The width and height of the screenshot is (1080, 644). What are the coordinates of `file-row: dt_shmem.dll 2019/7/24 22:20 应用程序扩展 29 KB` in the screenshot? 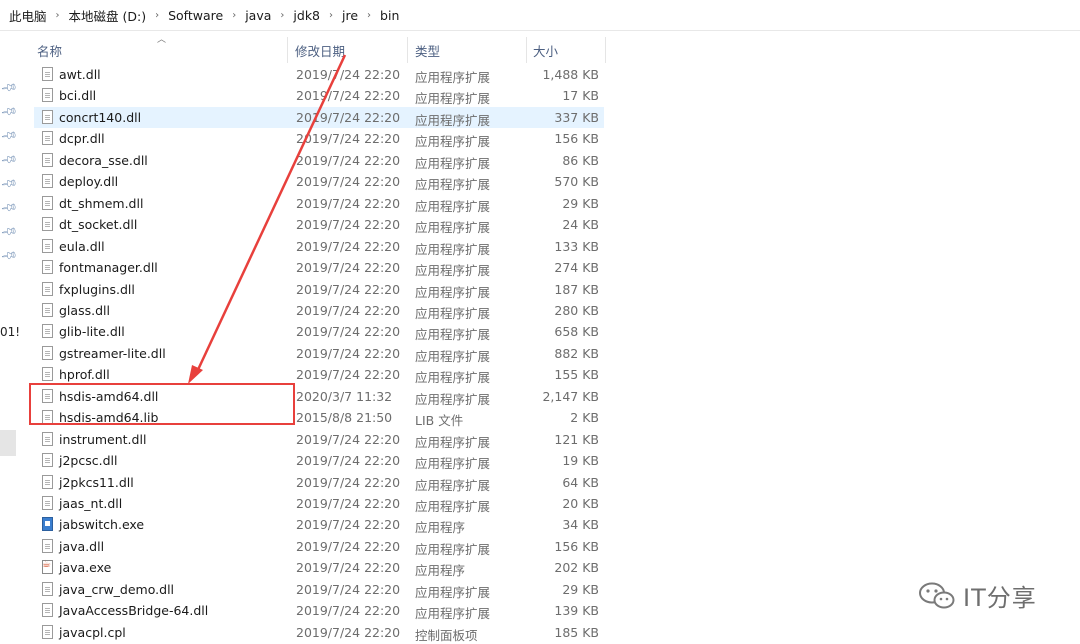 It's located at (319, 203).